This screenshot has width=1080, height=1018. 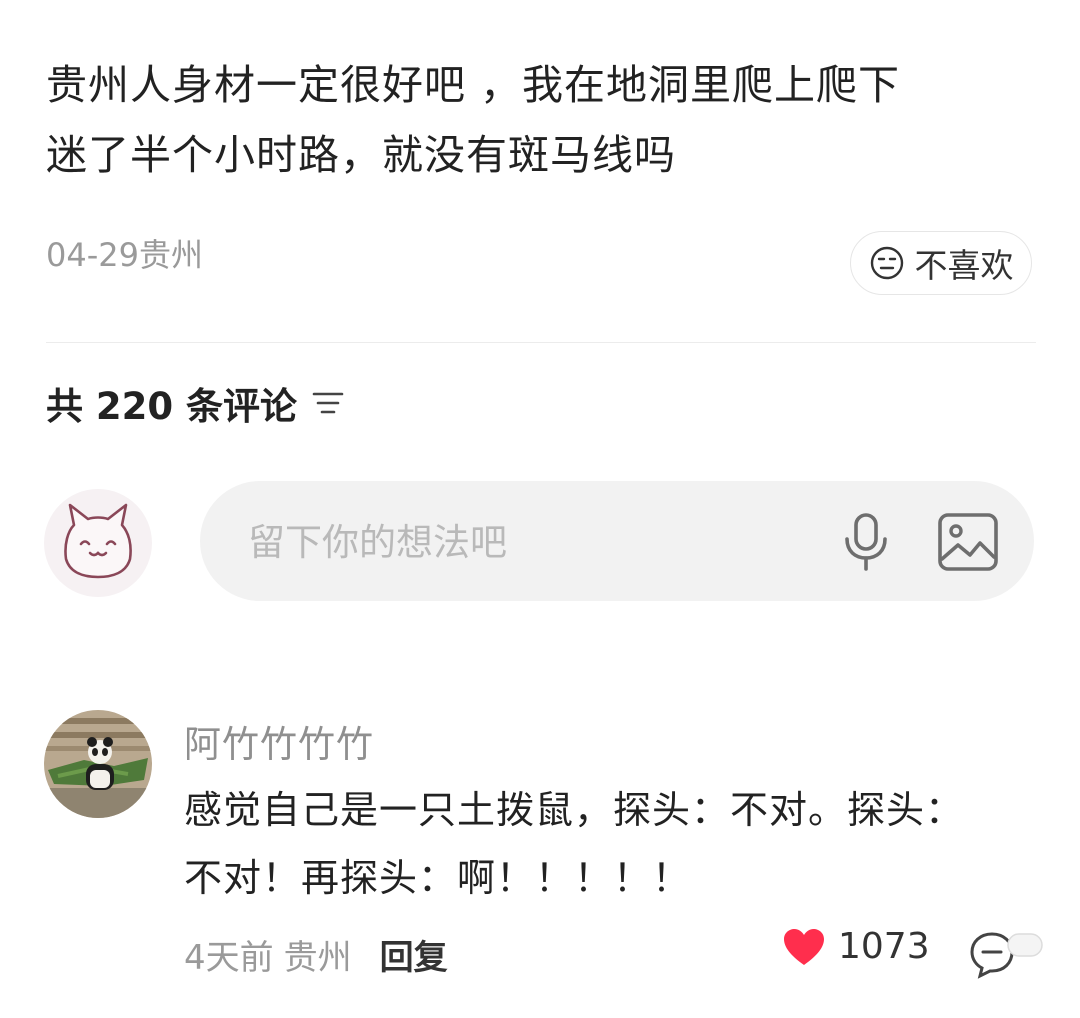 I want to click on cat-face-icon, so click(x=98, y=541).